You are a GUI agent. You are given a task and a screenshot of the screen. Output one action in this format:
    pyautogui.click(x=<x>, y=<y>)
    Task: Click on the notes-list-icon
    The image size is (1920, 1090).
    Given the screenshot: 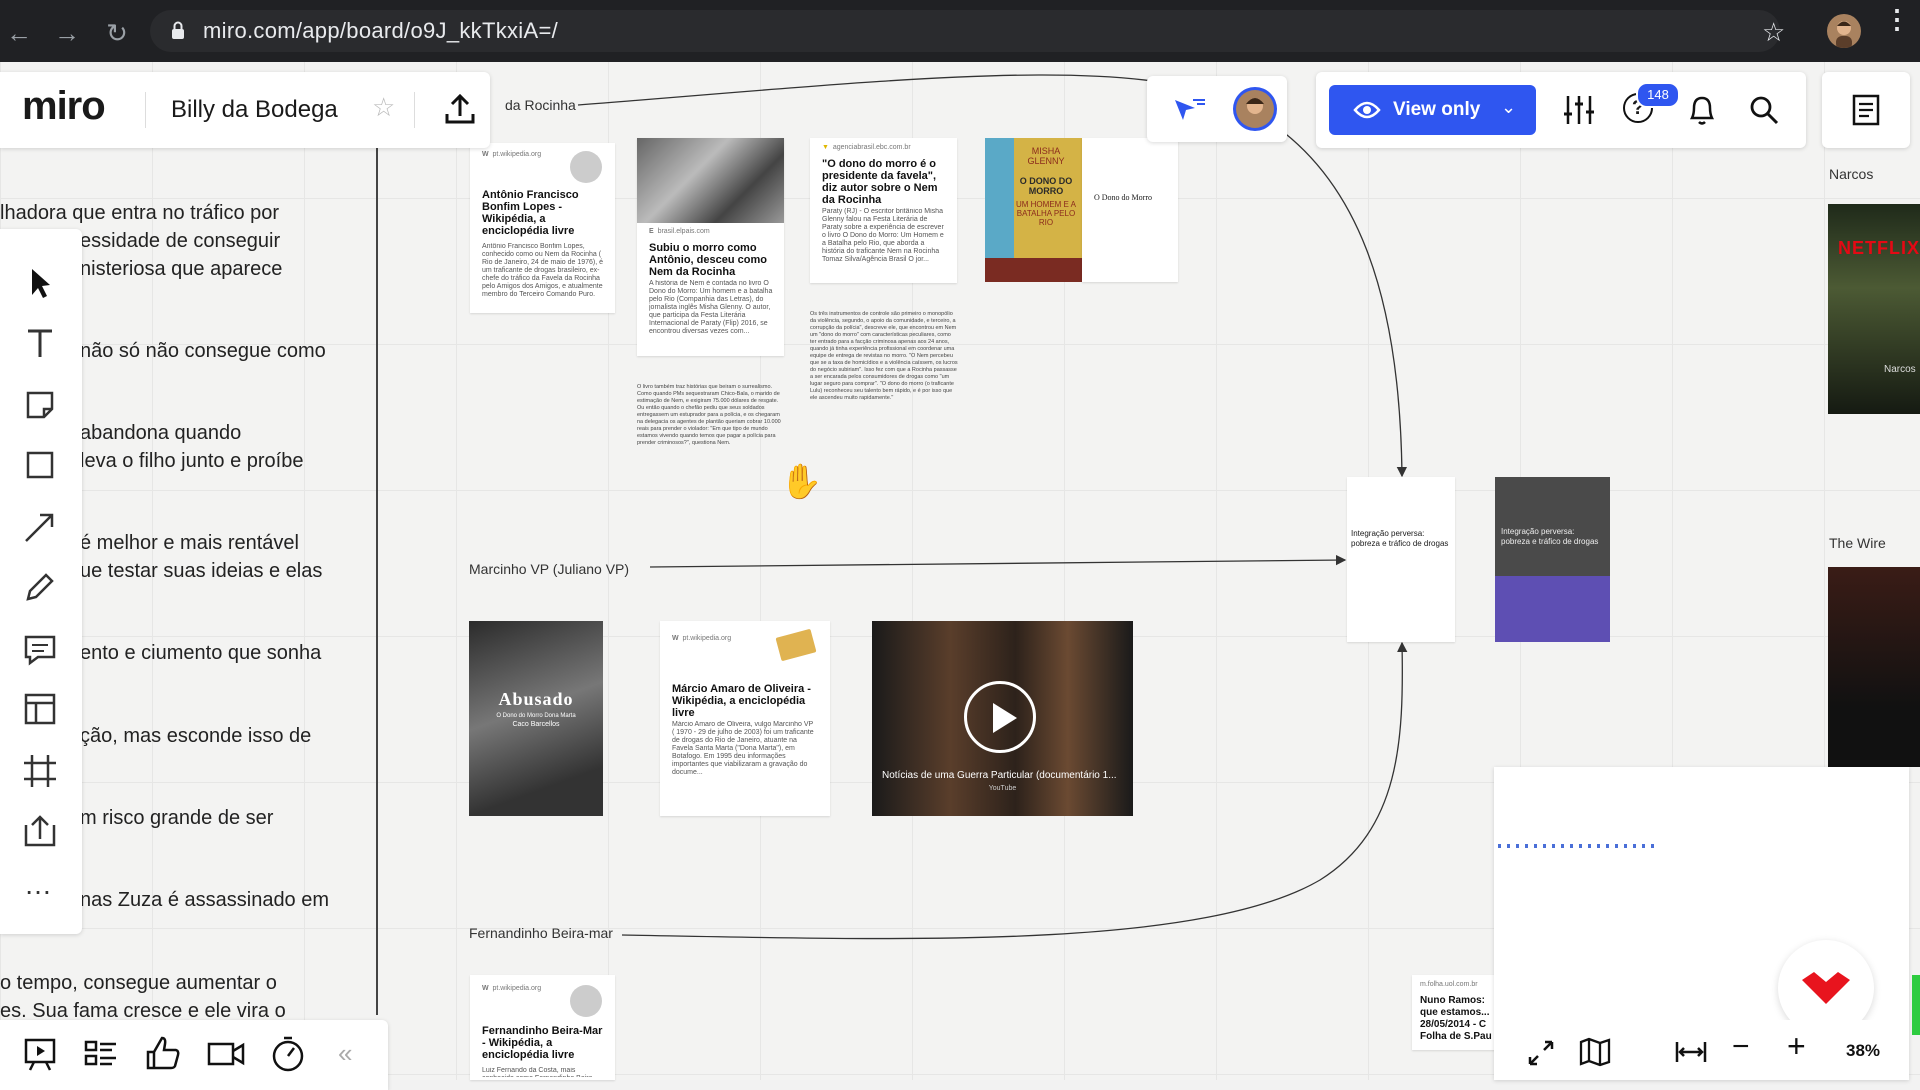 What is the action you would take?
    pyautogui.click(x=1866, y=110)
    